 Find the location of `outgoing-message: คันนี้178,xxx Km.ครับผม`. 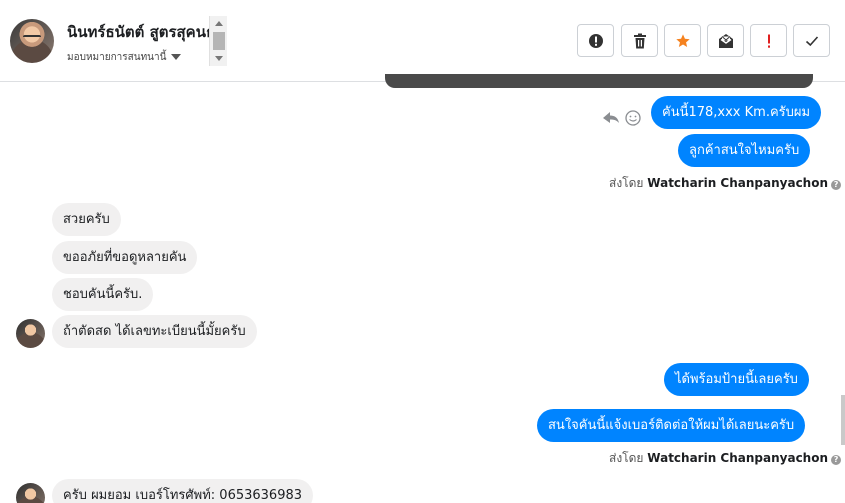

outgoing-message: คันนี้178,xxx Km.ครับผม is located at coordinates (736, 112).